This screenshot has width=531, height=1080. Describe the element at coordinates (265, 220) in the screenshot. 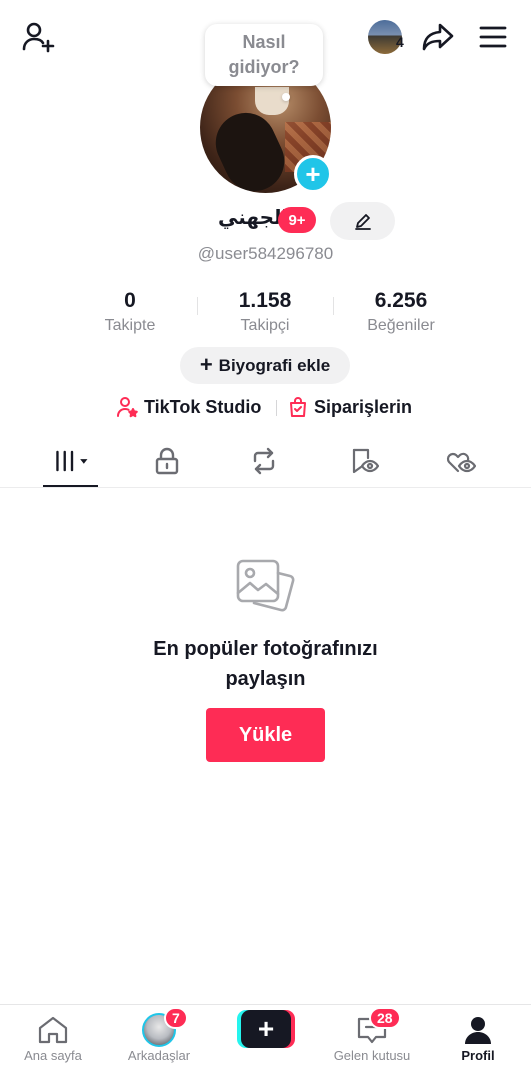

I see `name-row: الجهني 9+` at that location.